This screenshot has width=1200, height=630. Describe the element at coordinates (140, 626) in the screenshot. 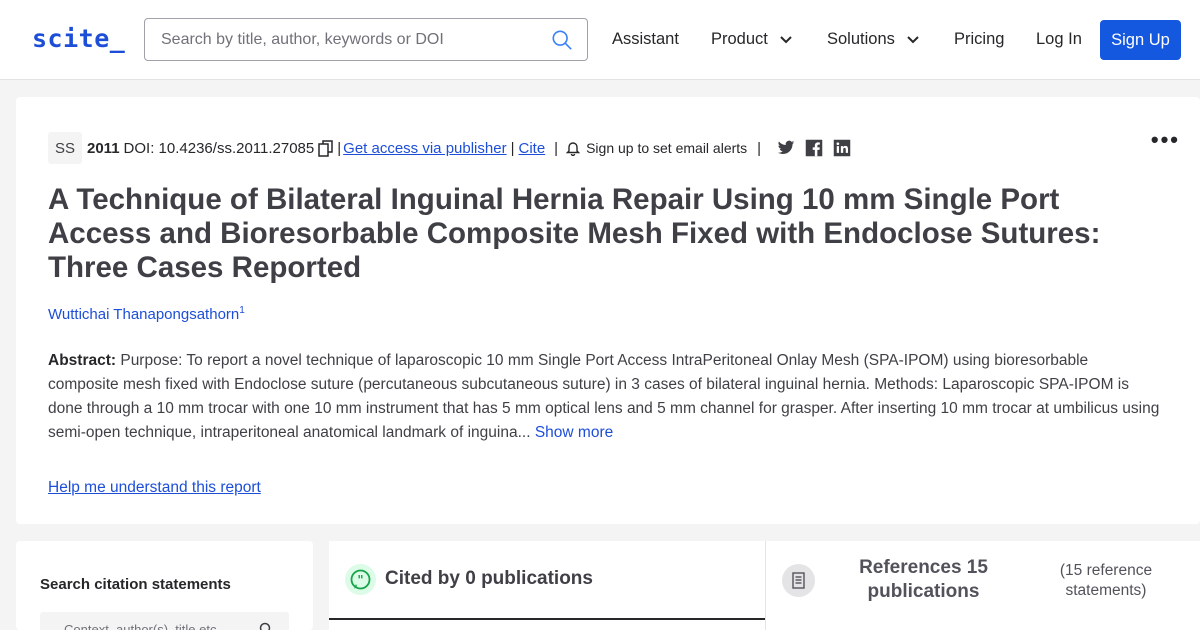

I see `citation-search-placeholder: Context, author(s), title etc` at that location.